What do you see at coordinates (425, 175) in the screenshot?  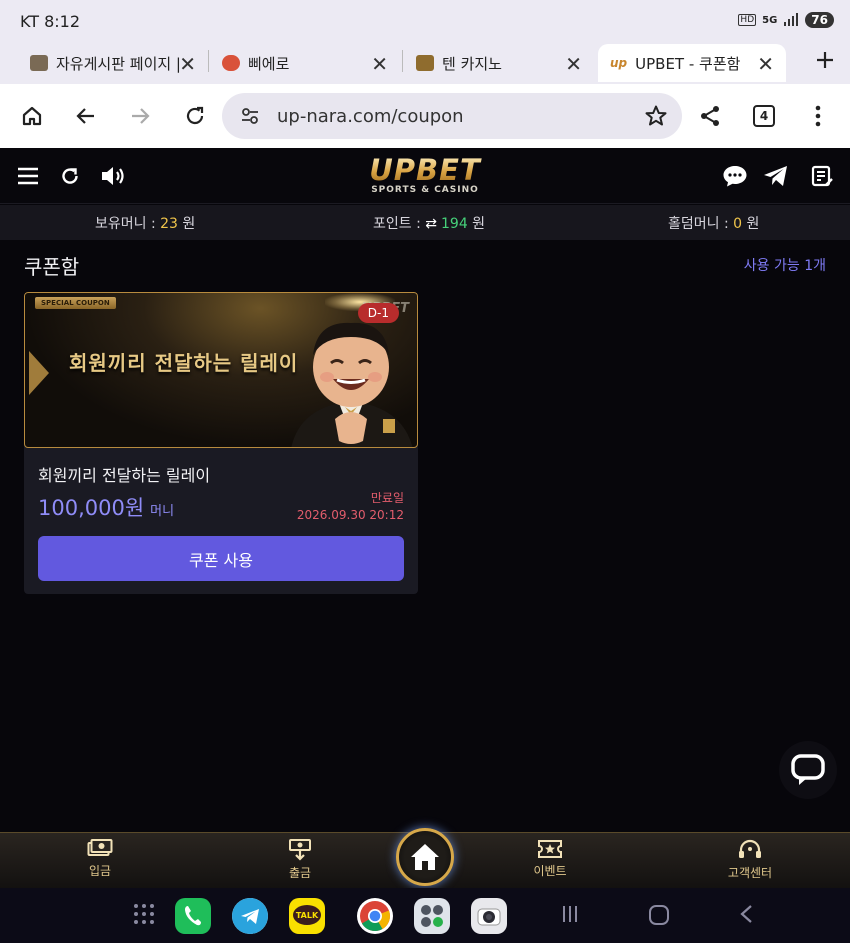 I see `upbet-logo: UPBET SPORTS & CASINO` at bounding box center [425, 175].